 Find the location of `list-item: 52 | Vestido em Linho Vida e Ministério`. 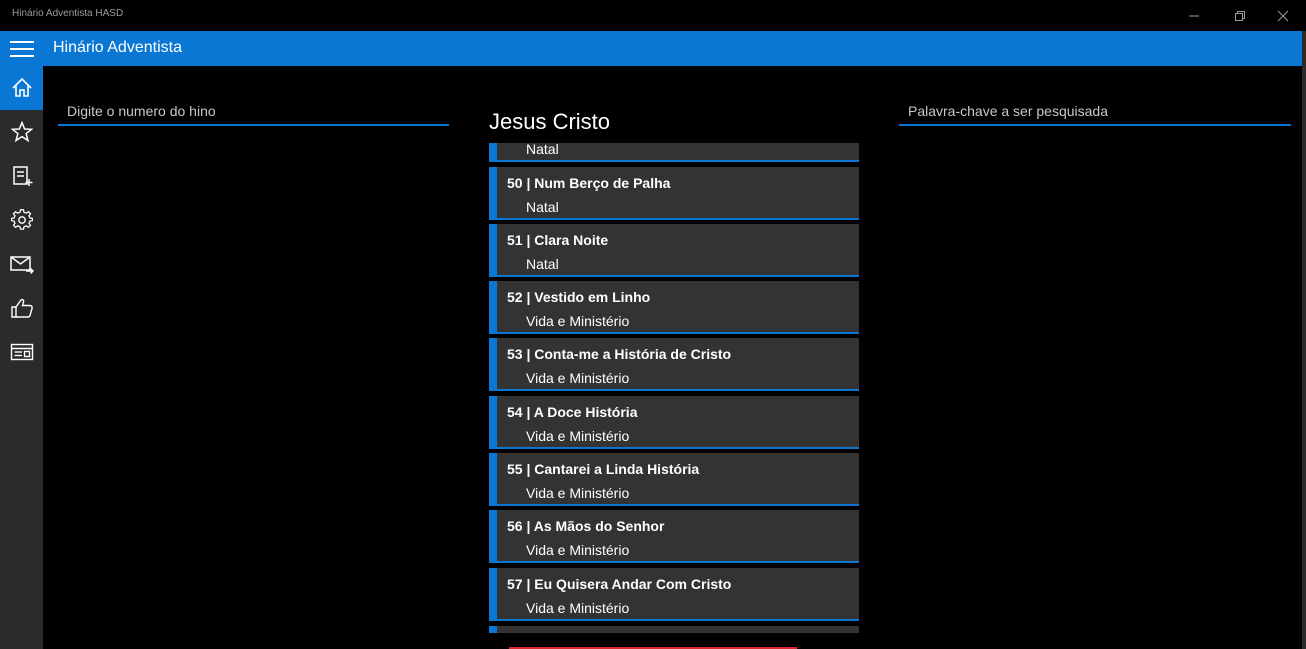

list-item: 52 | Vestido em Linho Vida e Ministério is located at coordinates (674, 307).